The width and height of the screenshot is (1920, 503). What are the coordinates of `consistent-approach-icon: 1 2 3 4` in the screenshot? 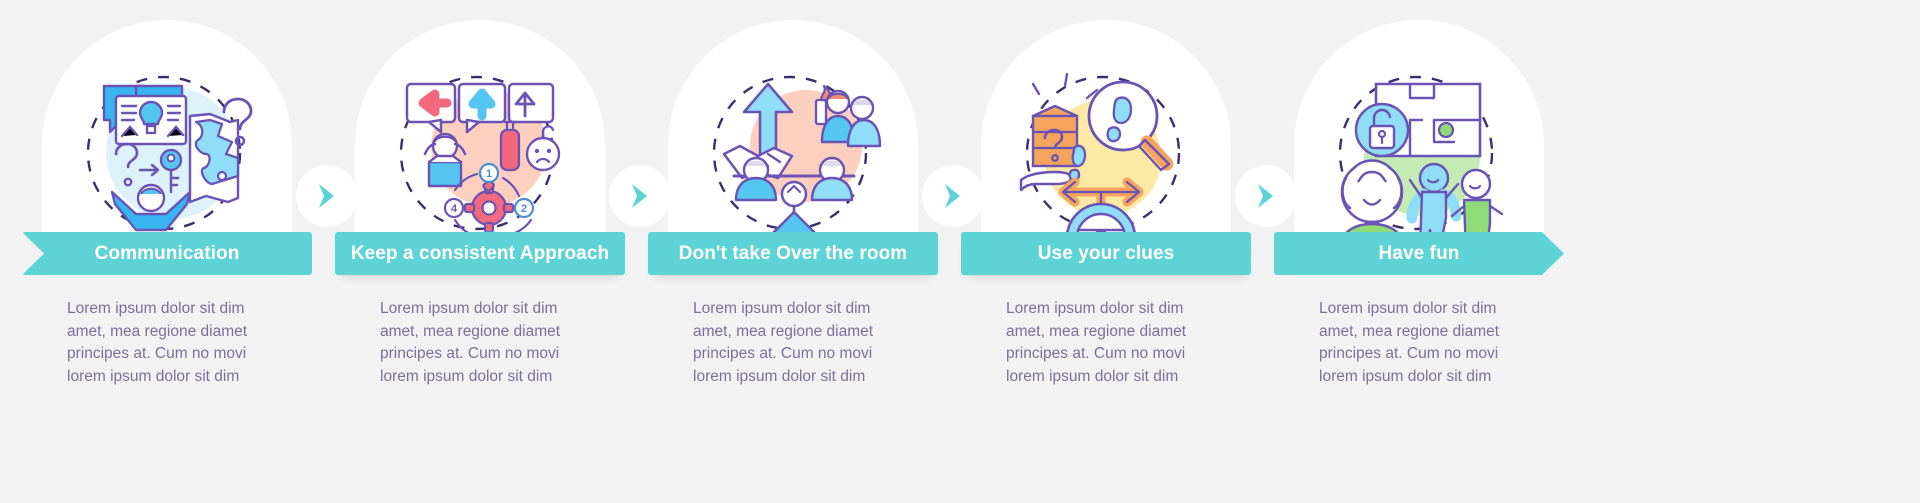 It's located at (480, 153).